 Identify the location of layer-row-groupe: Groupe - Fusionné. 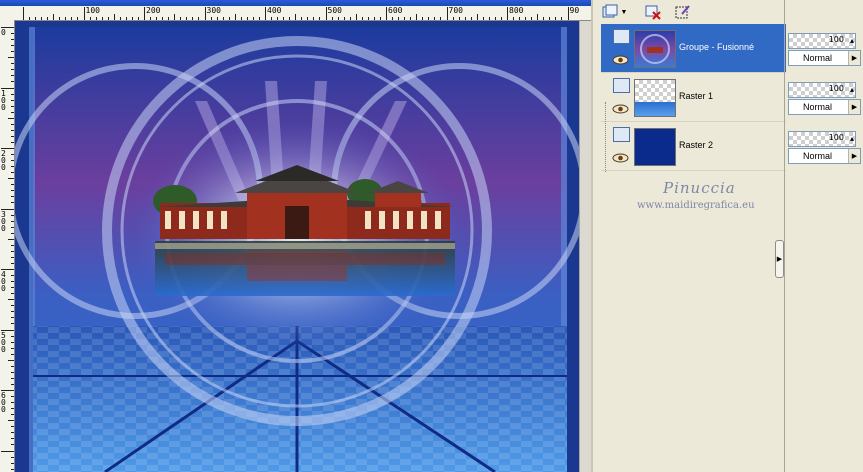
(693, 48).